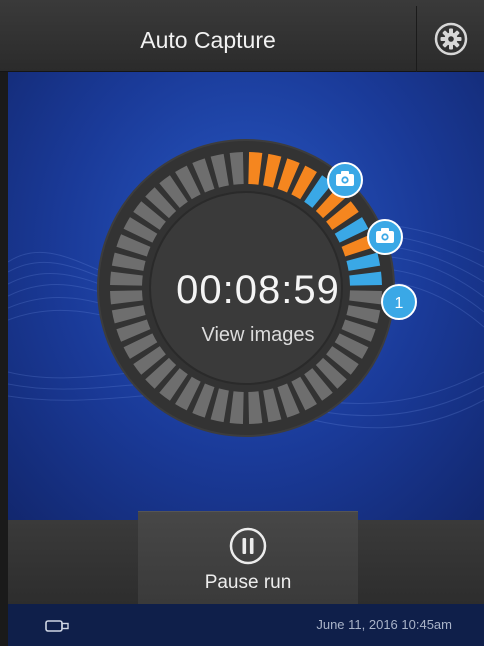 This screenshot has width=484, height=646. I want to click on status-datetime: June 11, 2016 10:45am, so click(384, 624).